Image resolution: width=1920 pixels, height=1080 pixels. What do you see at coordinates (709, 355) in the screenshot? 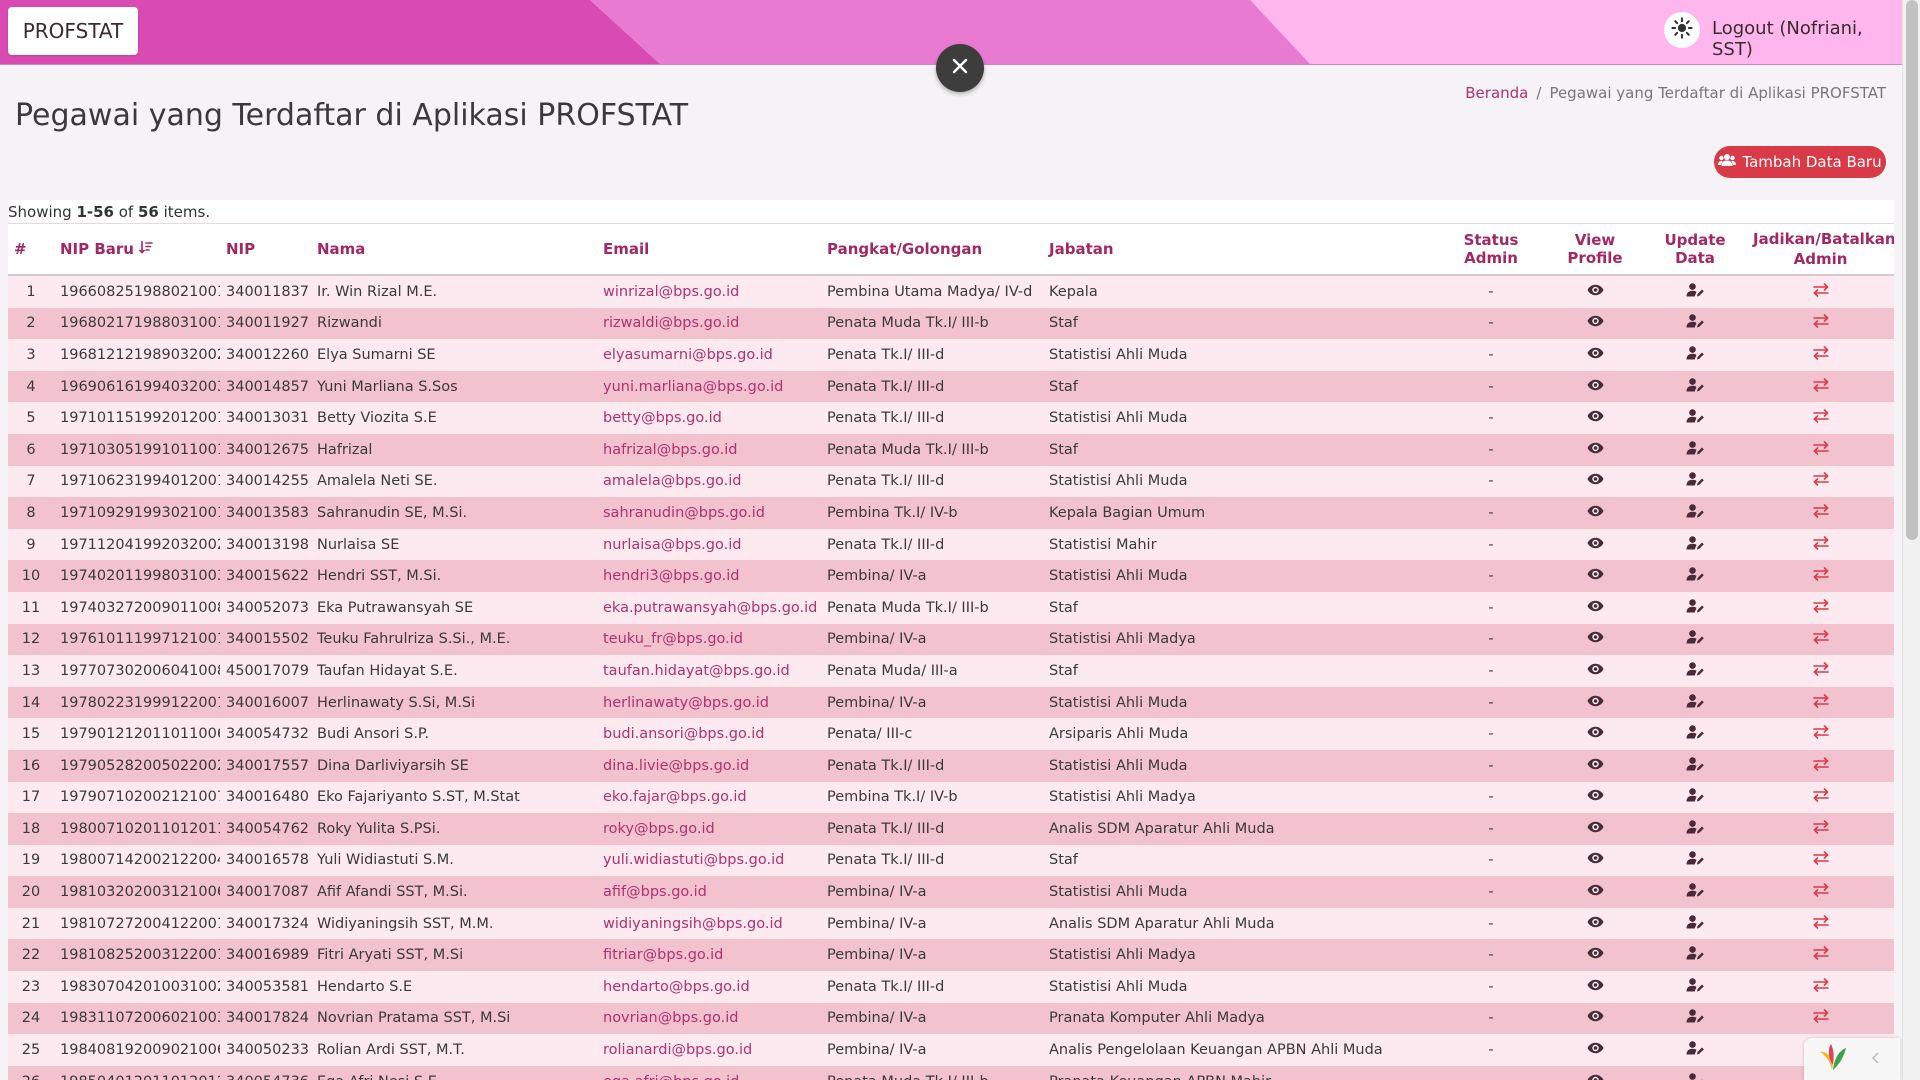
I see `cell-email: elyasumarni@bps.go.id` at bounding box center [709, 355].